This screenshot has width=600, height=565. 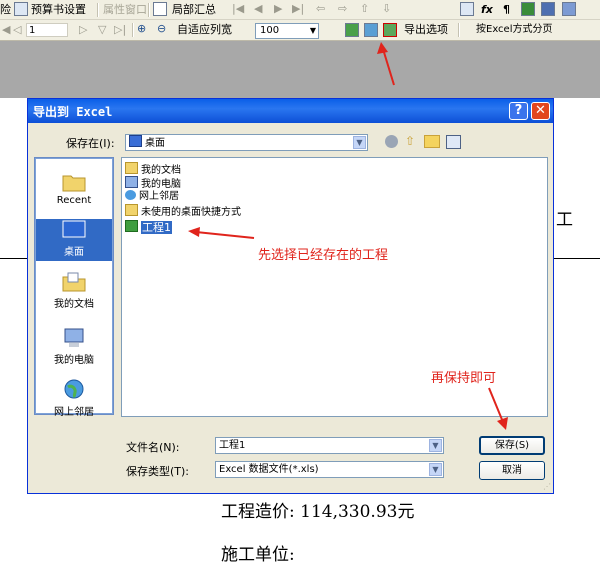 What do you see at coordinates (74, 240) in the screenshot?
I see `place-desktop: 桌面` at bounding box center [74, 240].